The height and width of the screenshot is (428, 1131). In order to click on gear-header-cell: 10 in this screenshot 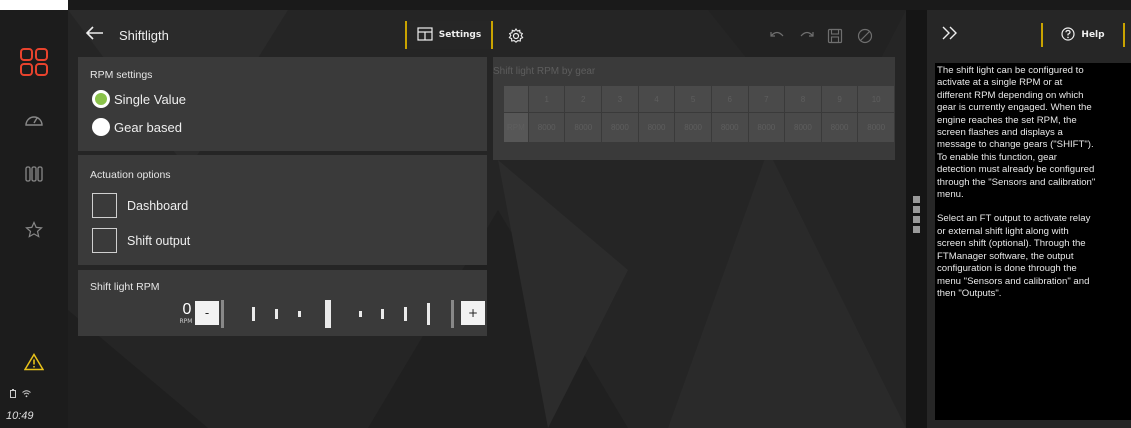, I will do `click(876, 99)`.